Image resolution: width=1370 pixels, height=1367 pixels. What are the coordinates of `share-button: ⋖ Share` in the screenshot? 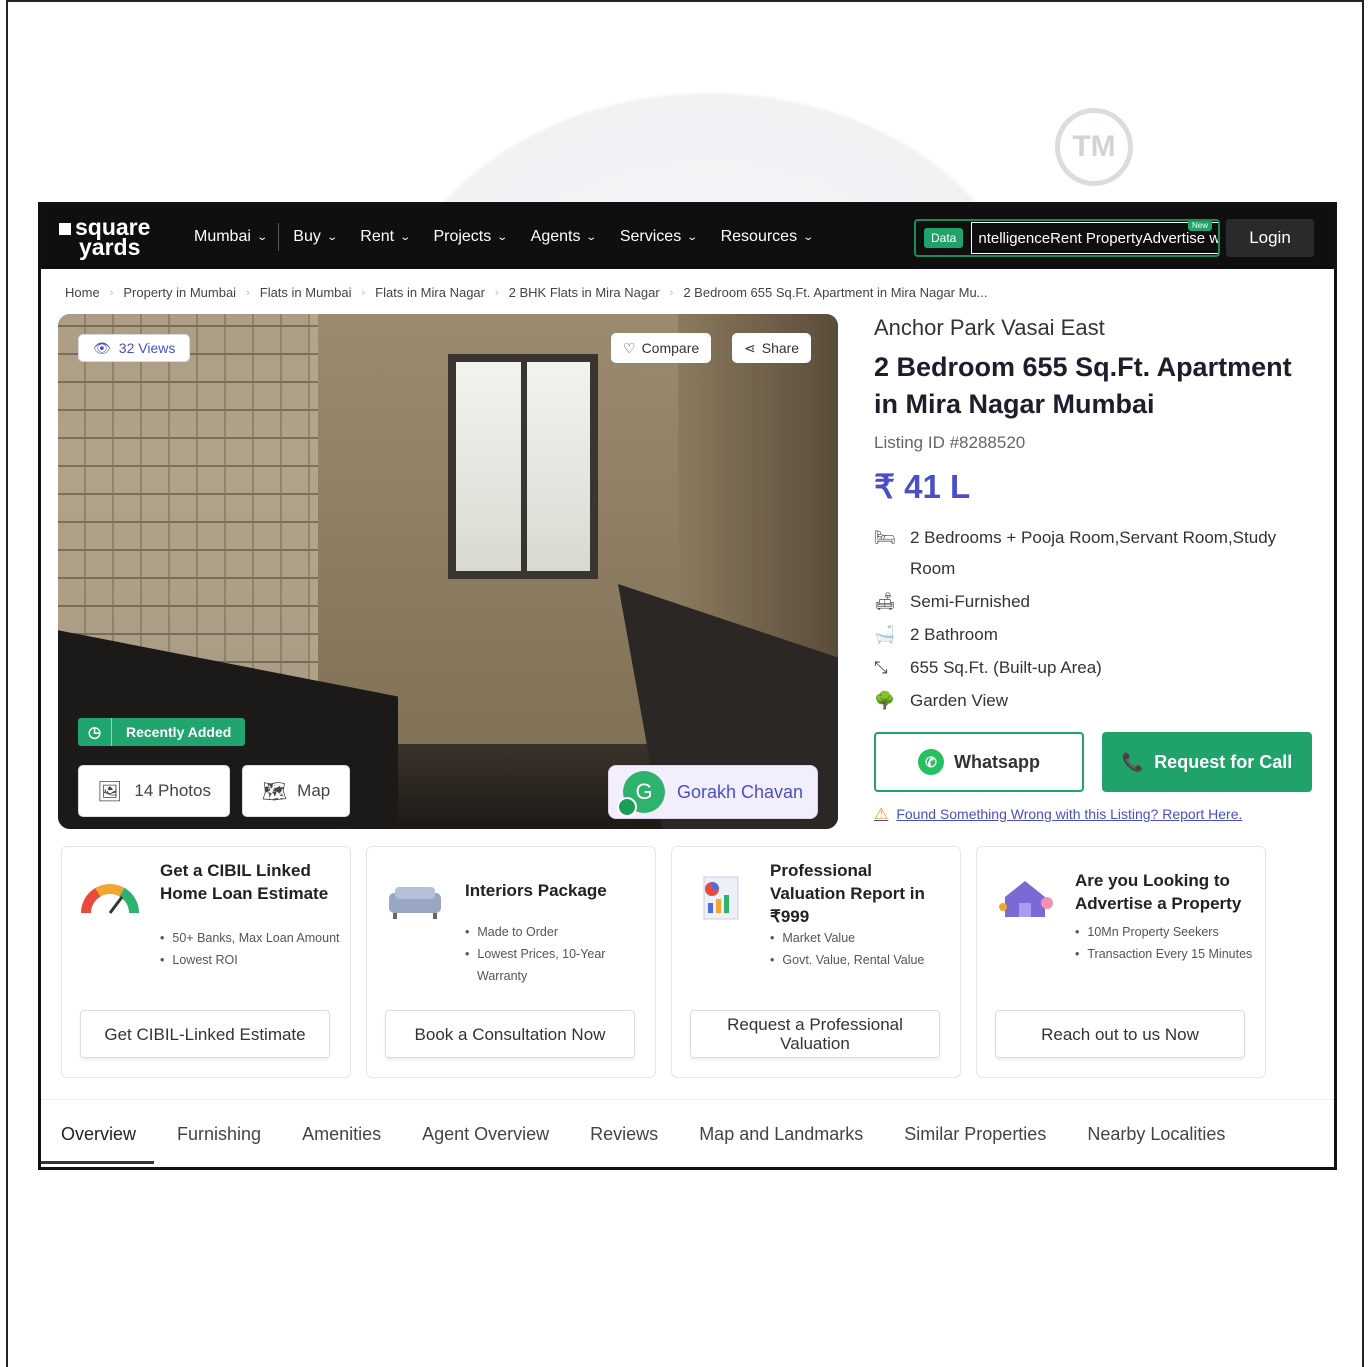 It's located at (772, 348).